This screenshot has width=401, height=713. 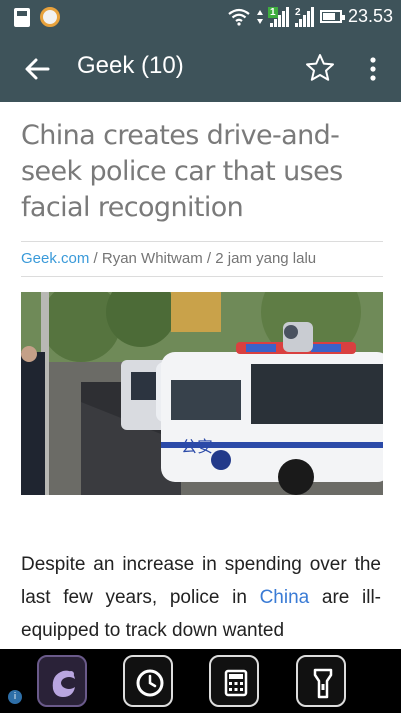 What do you see at coordinates (37, 69) in the screenshot?
I see `back-arrow-icon` at bounding box center [37, 69].